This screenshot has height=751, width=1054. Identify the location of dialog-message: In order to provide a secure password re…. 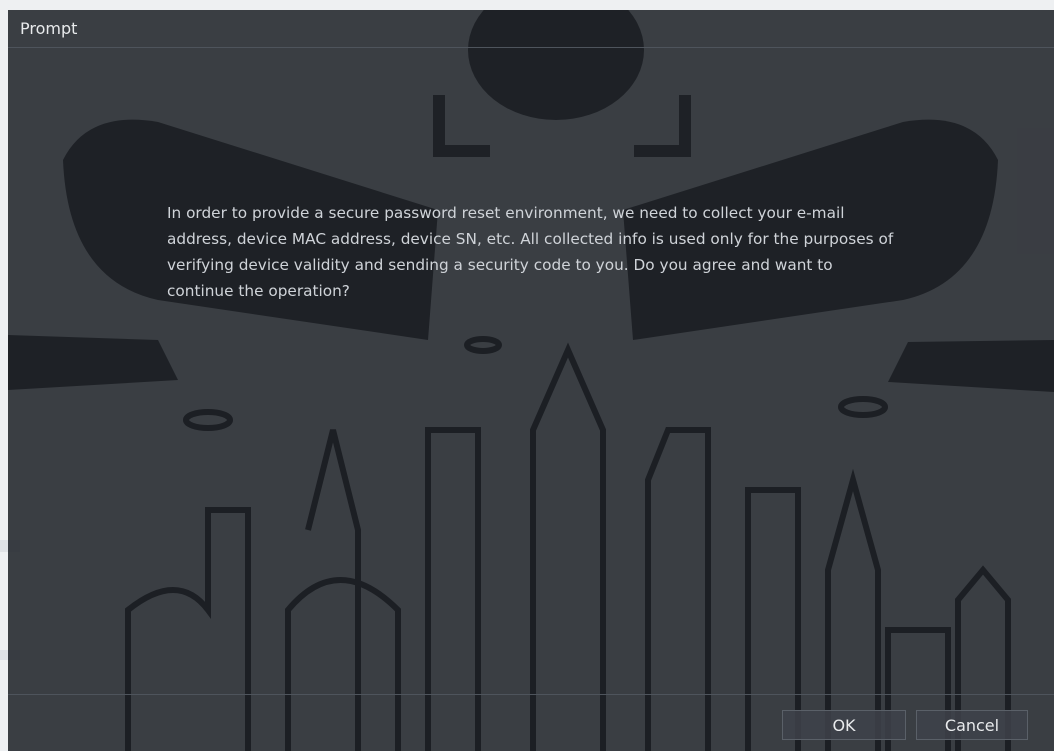
(530, 252).